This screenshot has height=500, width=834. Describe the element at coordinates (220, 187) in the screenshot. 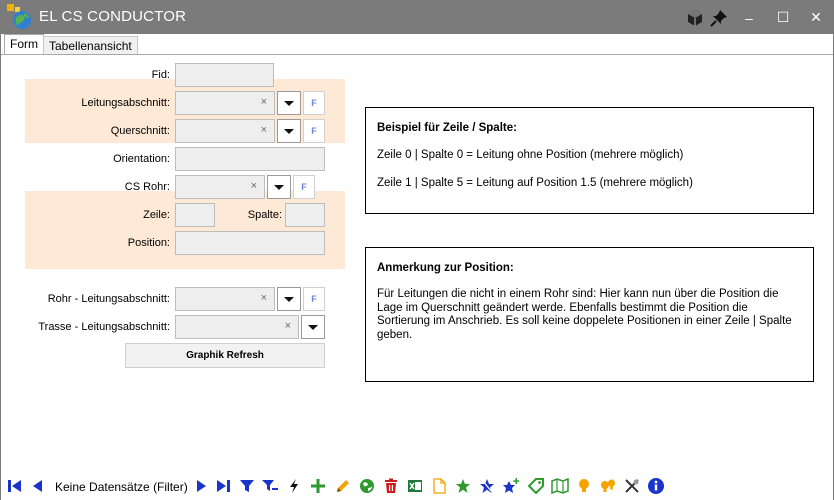

I see `cs-rohr-combo: ×` at that location.